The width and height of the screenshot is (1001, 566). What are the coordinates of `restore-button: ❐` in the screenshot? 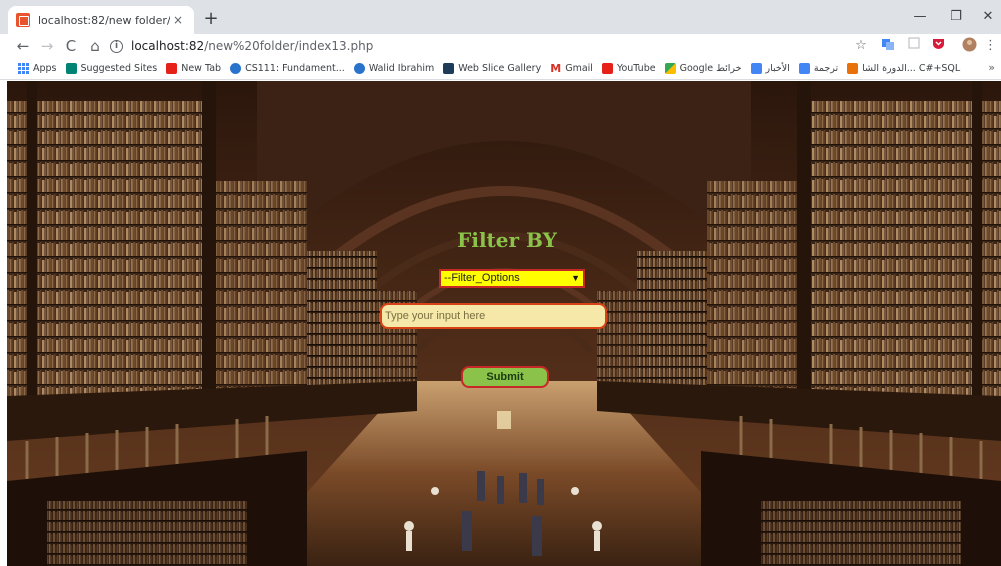 It's located at (956, 17).